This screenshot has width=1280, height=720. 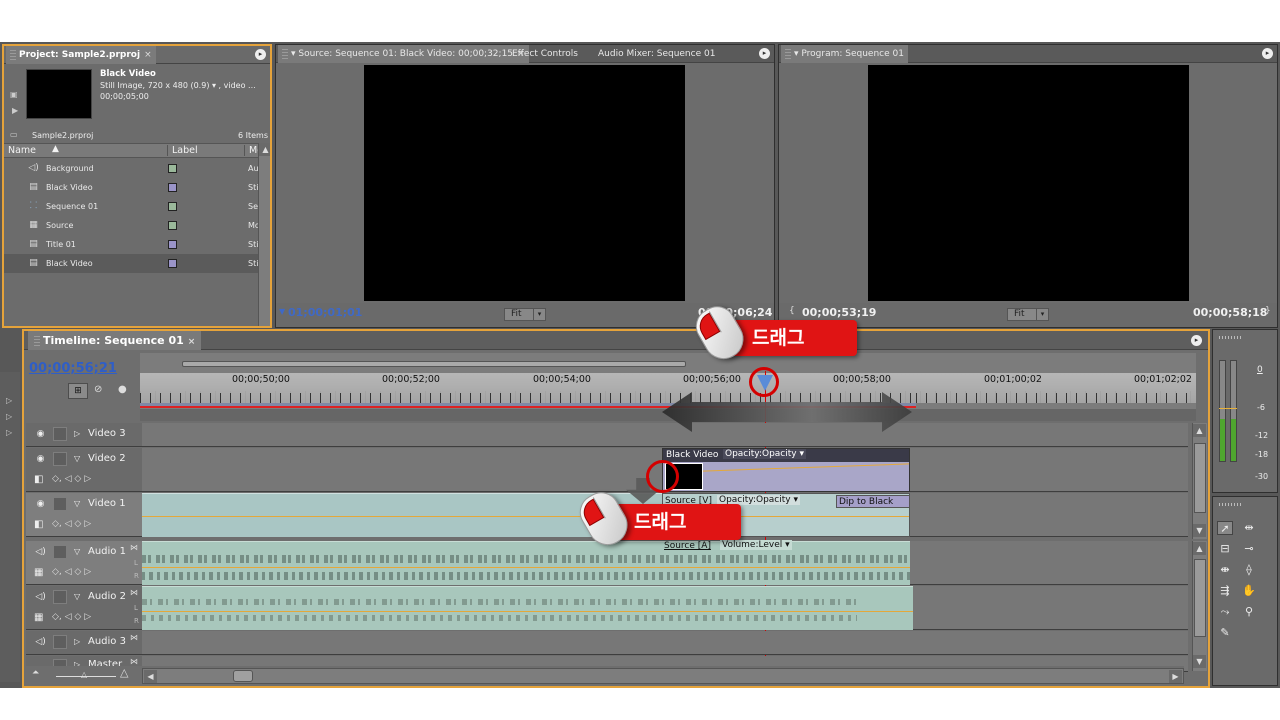 I want to click on video-tracks-scrollbar: ▲ ▼, so click(x=1199, y=481).